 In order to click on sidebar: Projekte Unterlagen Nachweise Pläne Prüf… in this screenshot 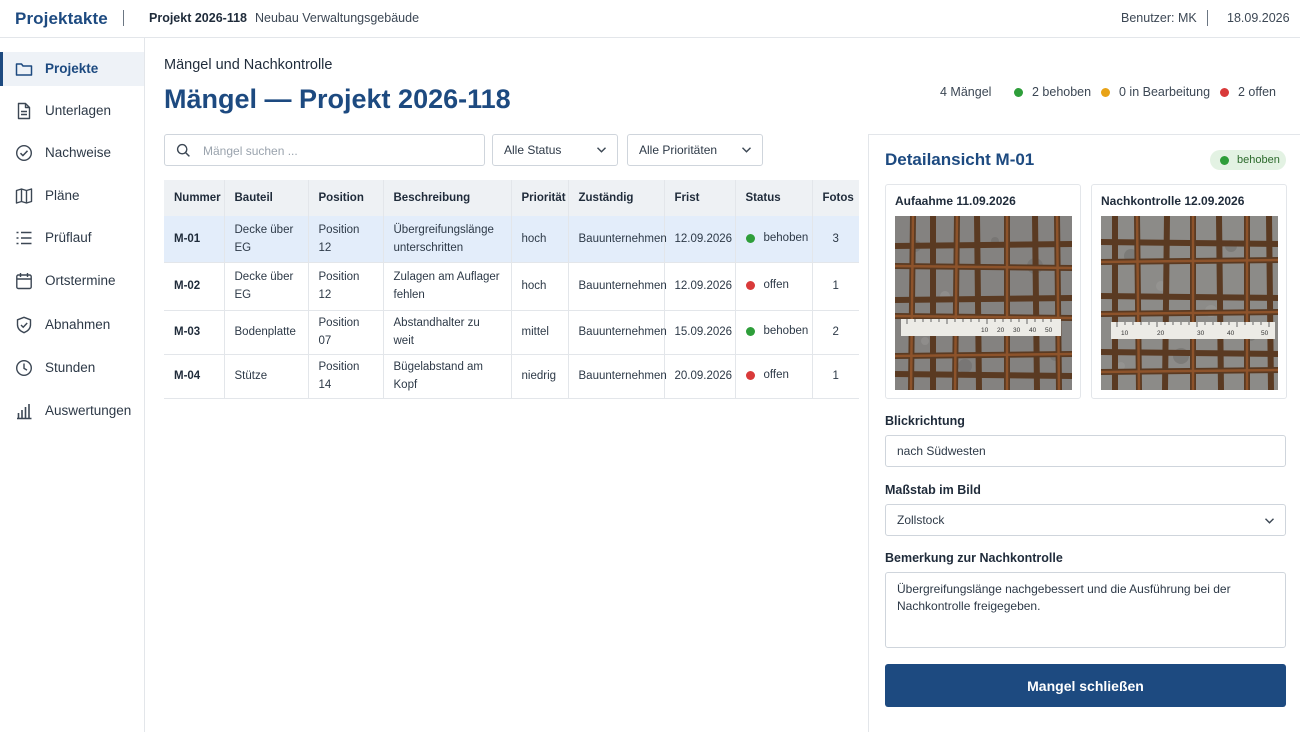, I will do `click(72, 385)`.